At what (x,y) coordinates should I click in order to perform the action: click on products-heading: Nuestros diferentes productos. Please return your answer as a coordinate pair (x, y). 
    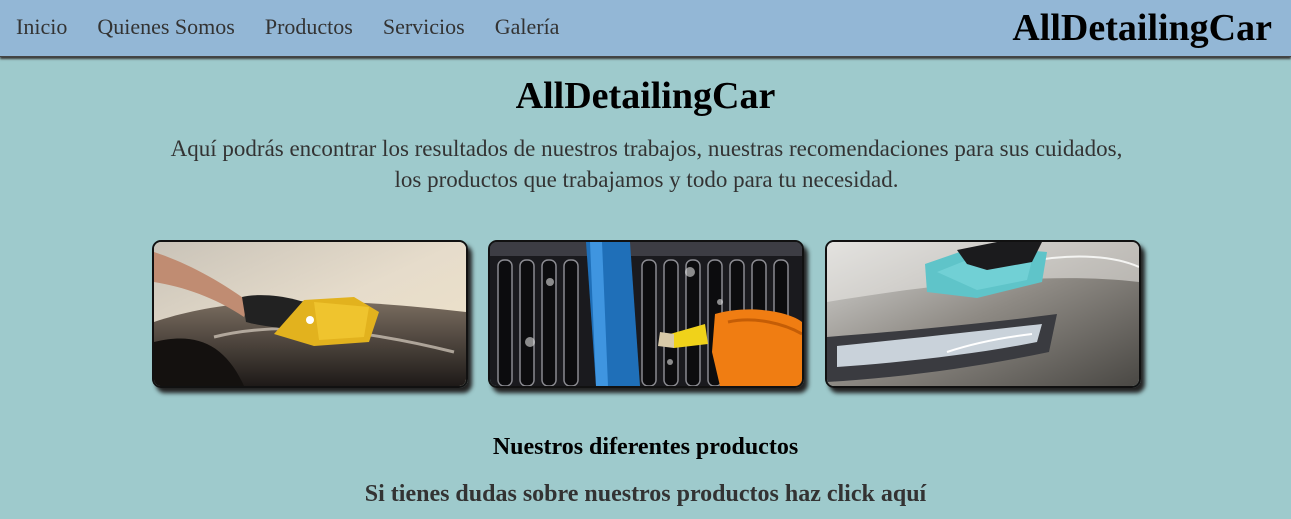
    Looking at the image, I should click on (645, 447).